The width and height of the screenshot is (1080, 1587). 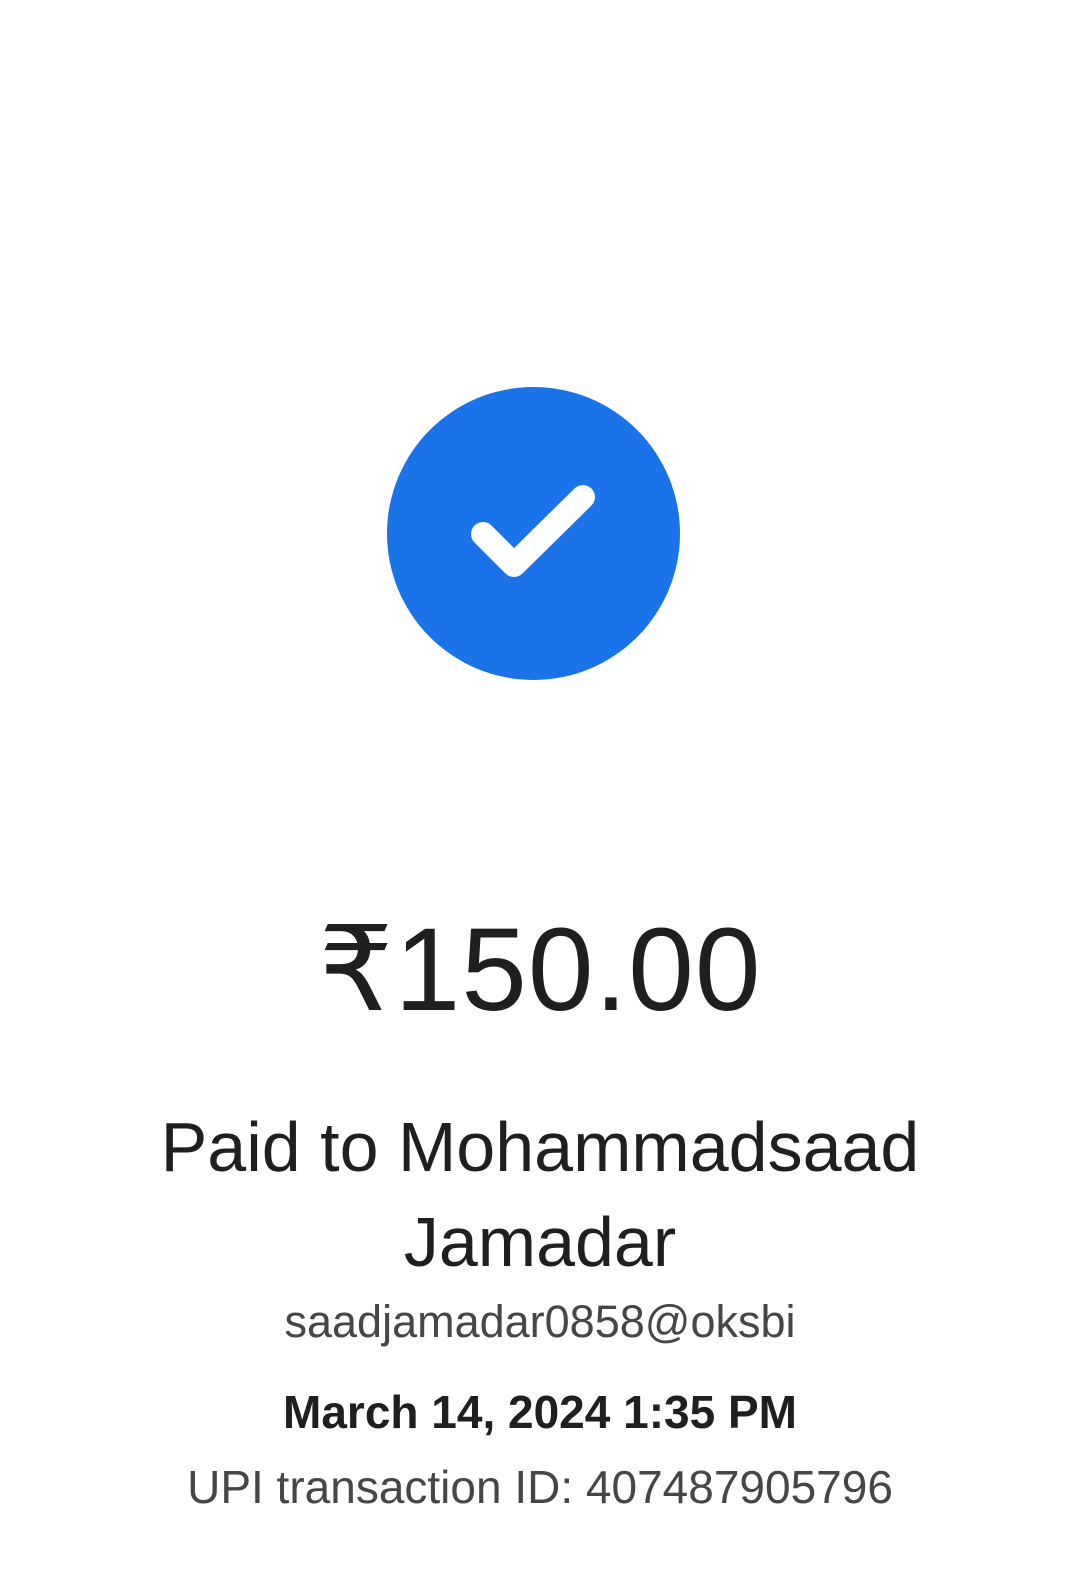 What do you see at coordinates (540, 1194) in the screenshot?
I see `payee-name: Paid to Mohammadsaad Jamadar` at bounding box center [540, 1194].